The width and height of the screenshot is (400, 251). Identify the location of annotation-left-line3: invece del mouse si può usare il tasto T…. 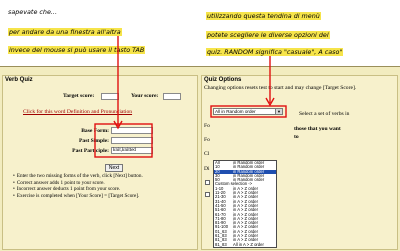
(77, 50).